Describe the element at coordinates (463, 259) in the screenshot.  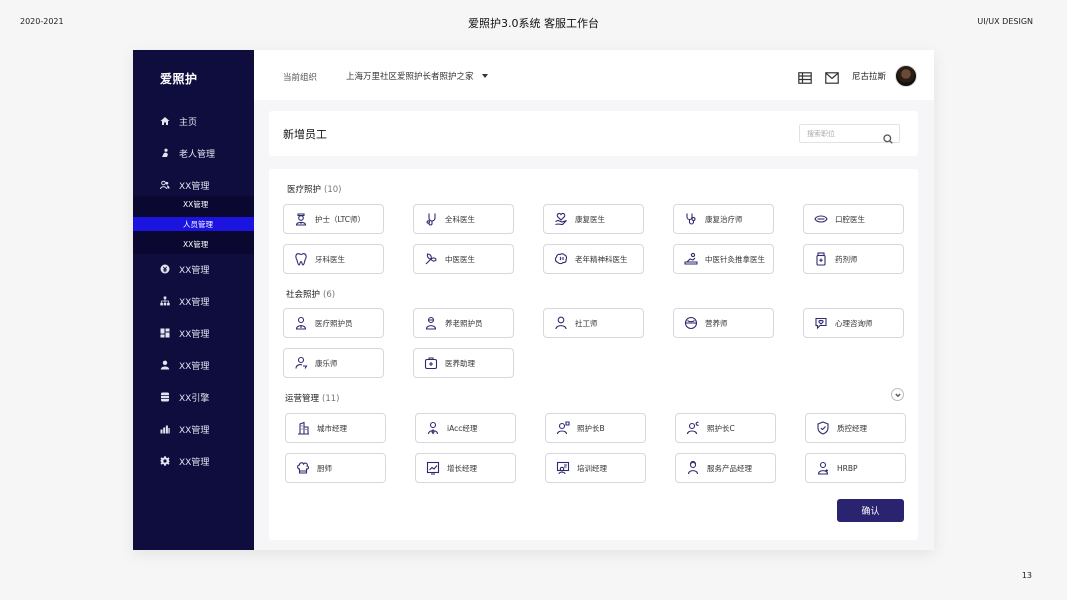
I see `role-card: 中医医生` at that location.